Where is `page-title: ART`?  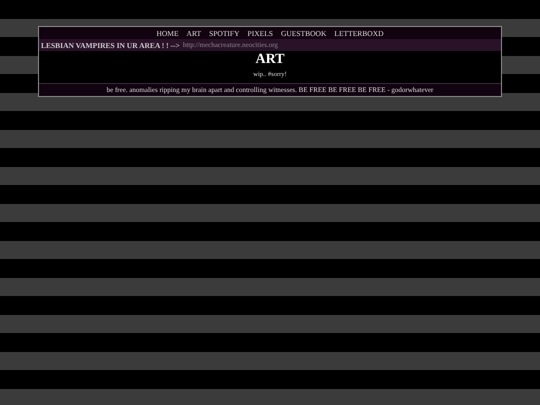 page-title: ART is located at coordinates (270, 59).